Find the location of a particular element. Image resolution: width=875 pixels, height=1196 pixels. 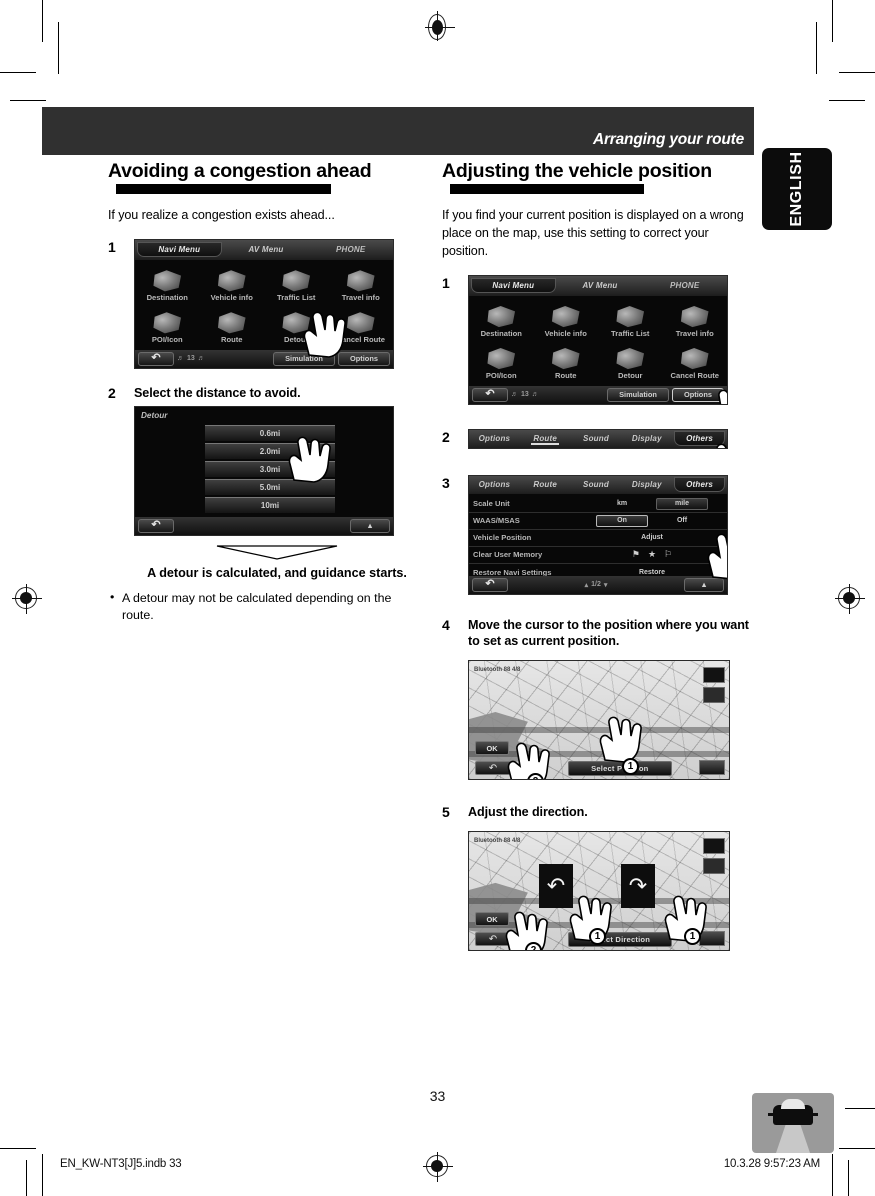

poi-icon is located at coordinates (501, 359).